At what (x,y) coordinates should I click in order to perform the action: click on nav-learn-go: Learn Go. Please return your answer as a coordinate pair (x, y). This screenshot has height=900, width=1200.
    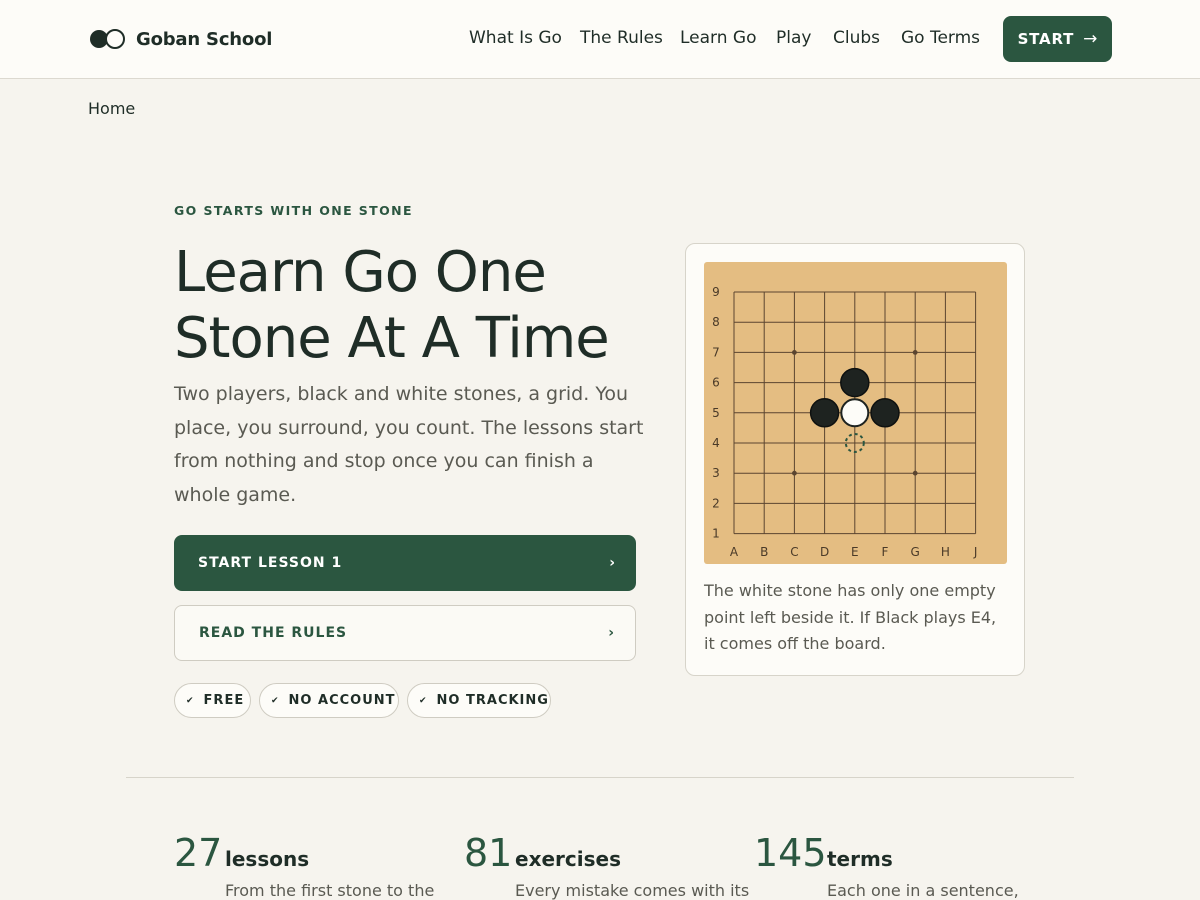
    Looking at the image, I should click on (718, 38).